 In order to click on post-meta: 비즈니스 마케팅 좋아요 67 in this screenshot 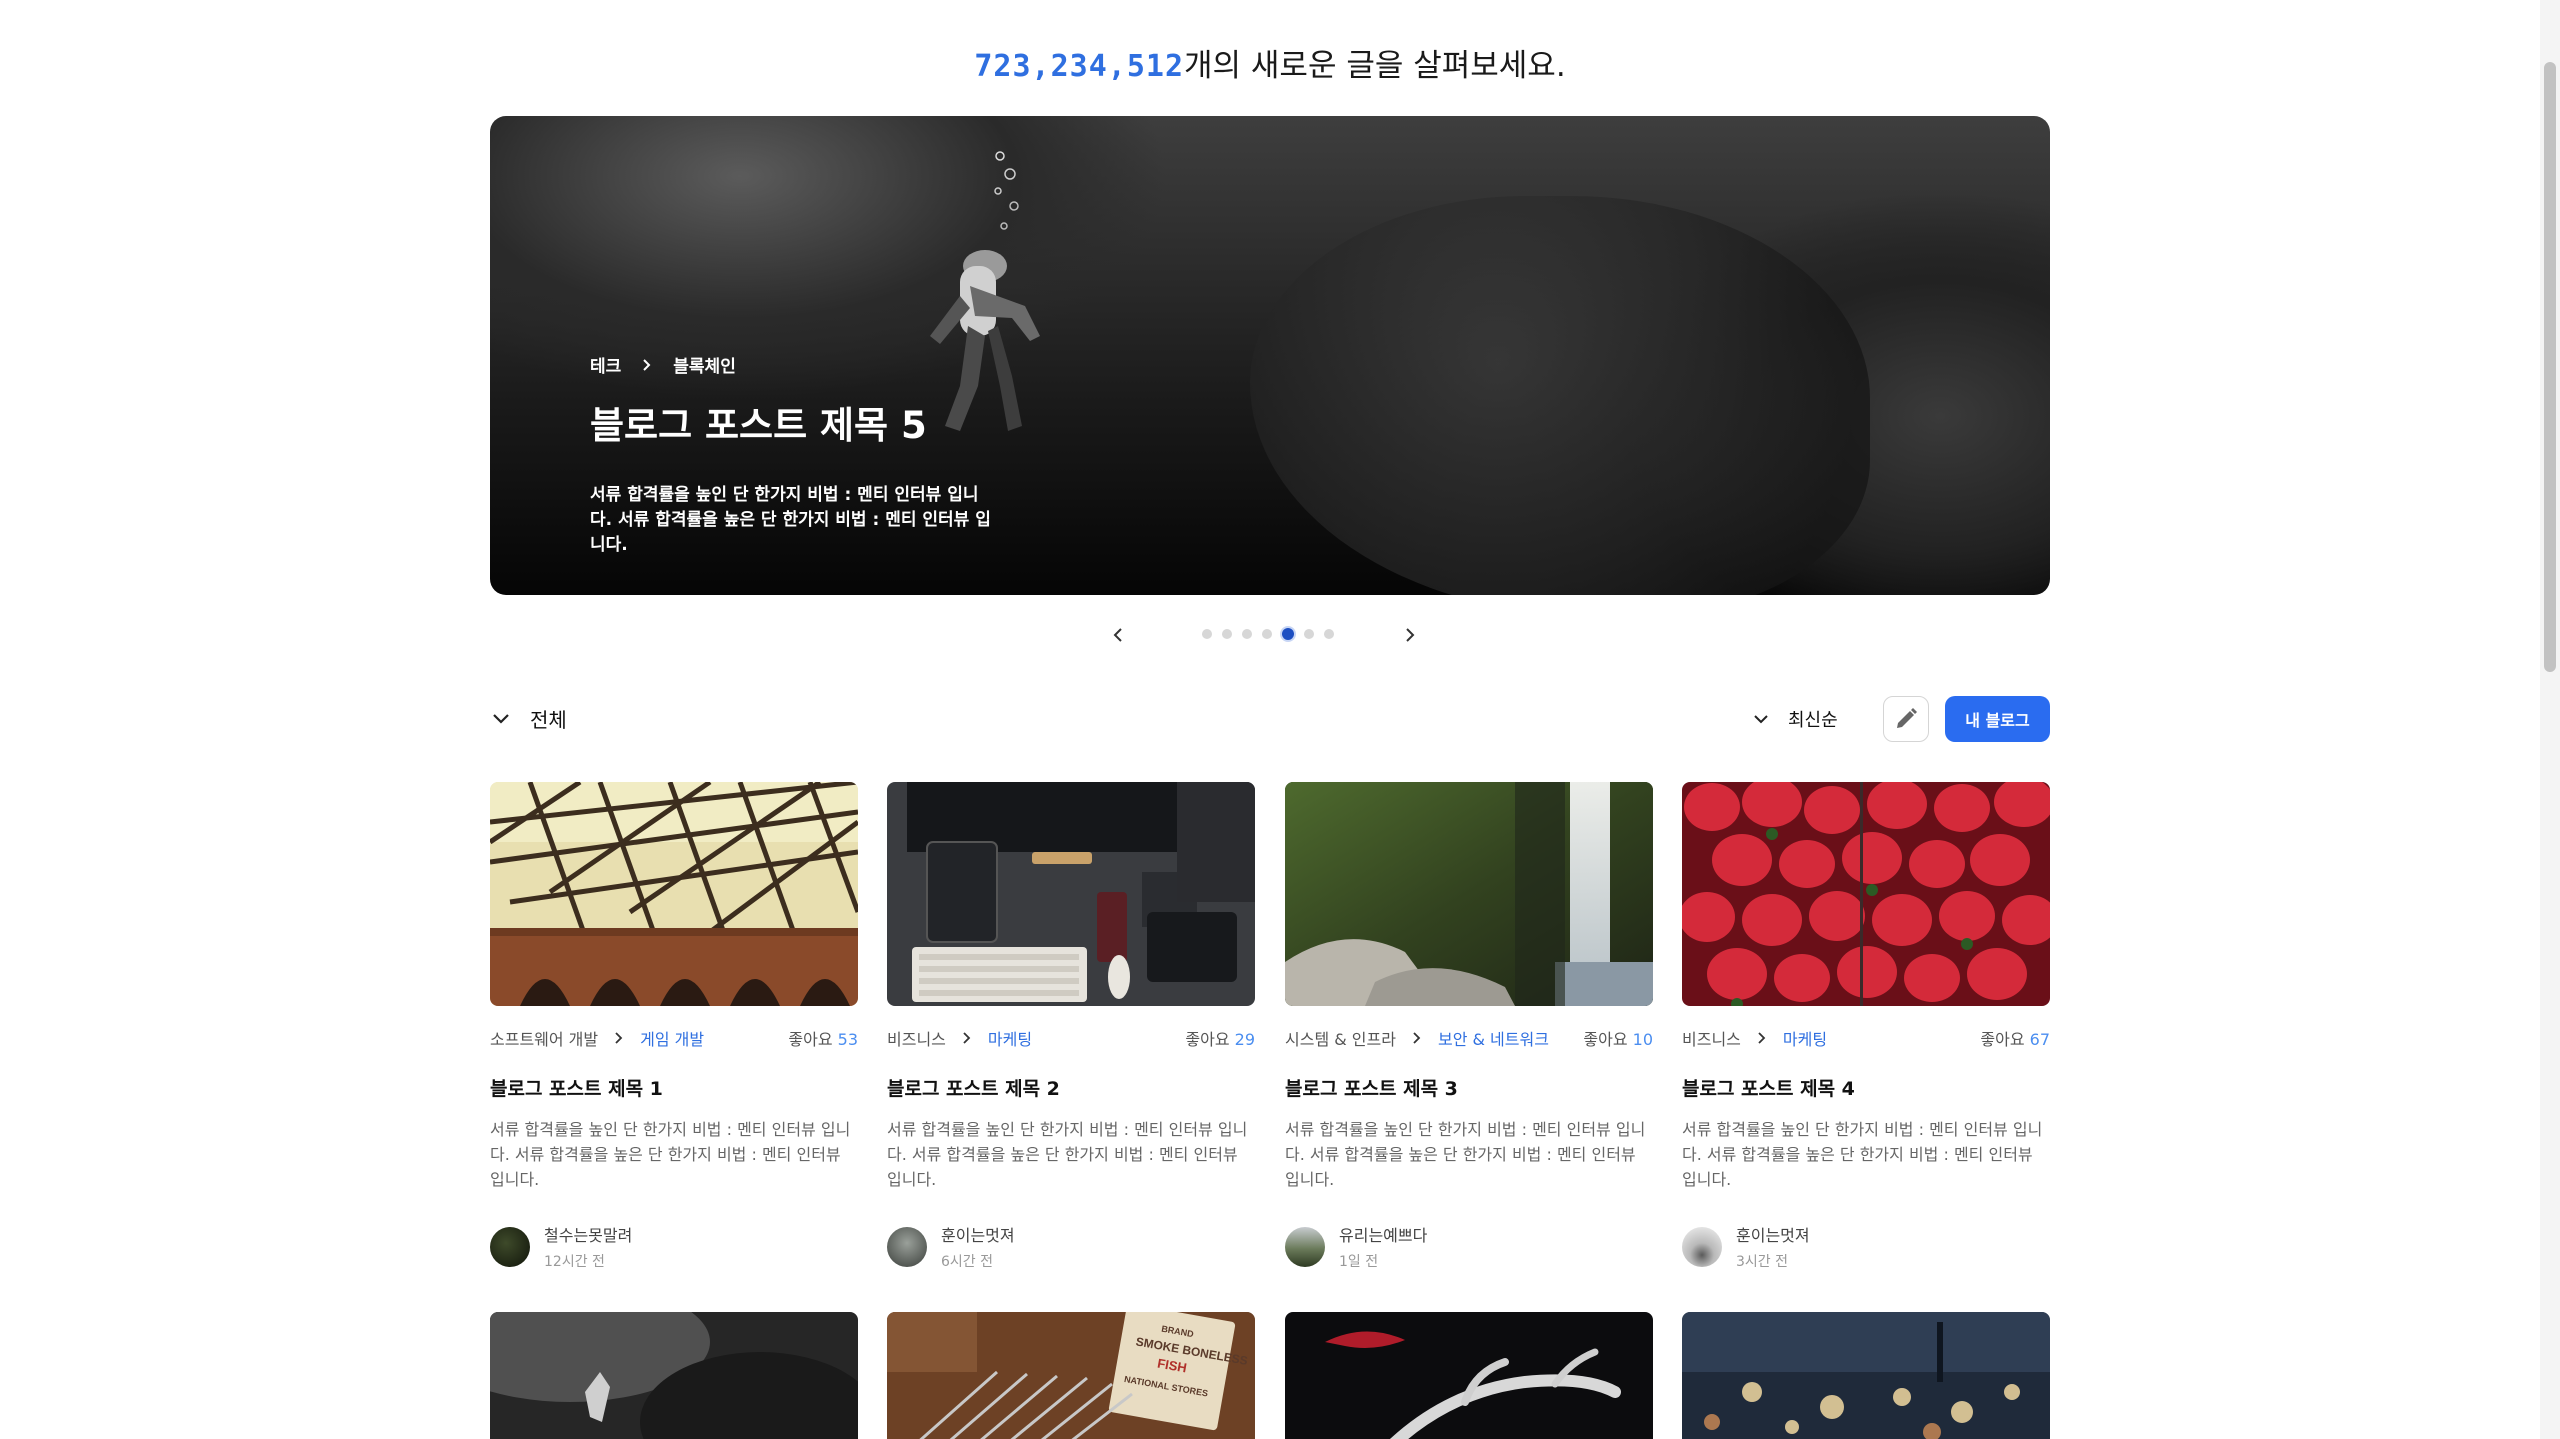, I will do `click(1866, 1038)`.